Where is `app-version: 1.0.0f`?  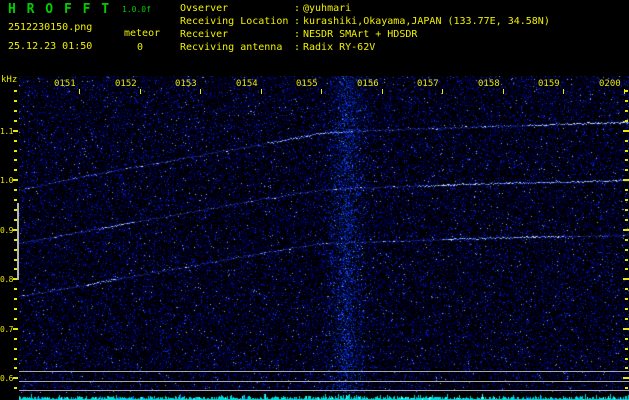 app-version: 1.0.0f is located at coordinates (136, 9).